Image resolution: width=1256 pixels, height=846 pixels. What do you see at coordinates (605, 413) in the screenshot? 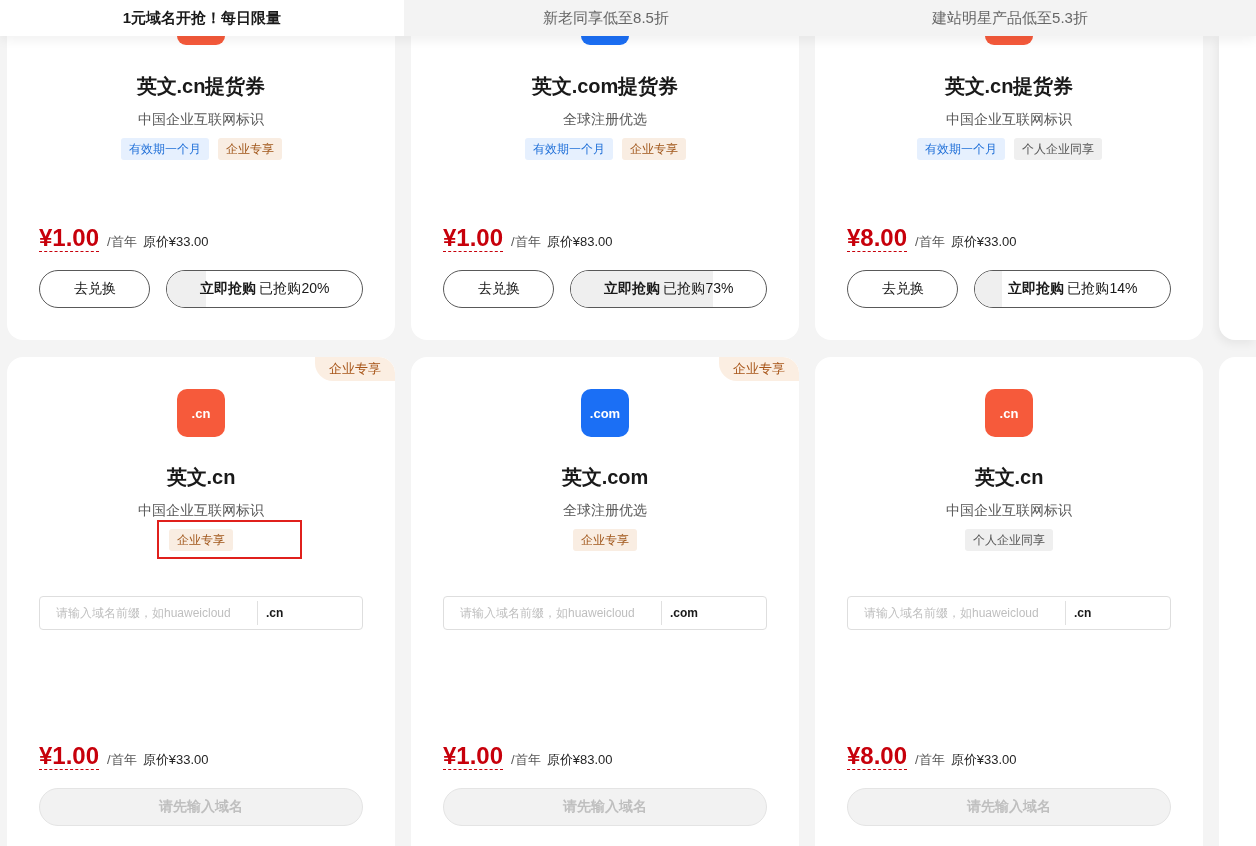
I see `tld-logo: .com` at bounding box center [605, 413].